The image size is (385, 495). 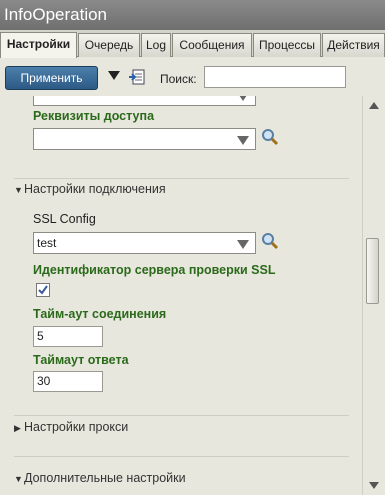 What do you see at coordinates (154, 270) in the screenshot?
I see `ssl-server-id-label: Идентификатор сервера проверки SSL` at bounding box center [154, 270].